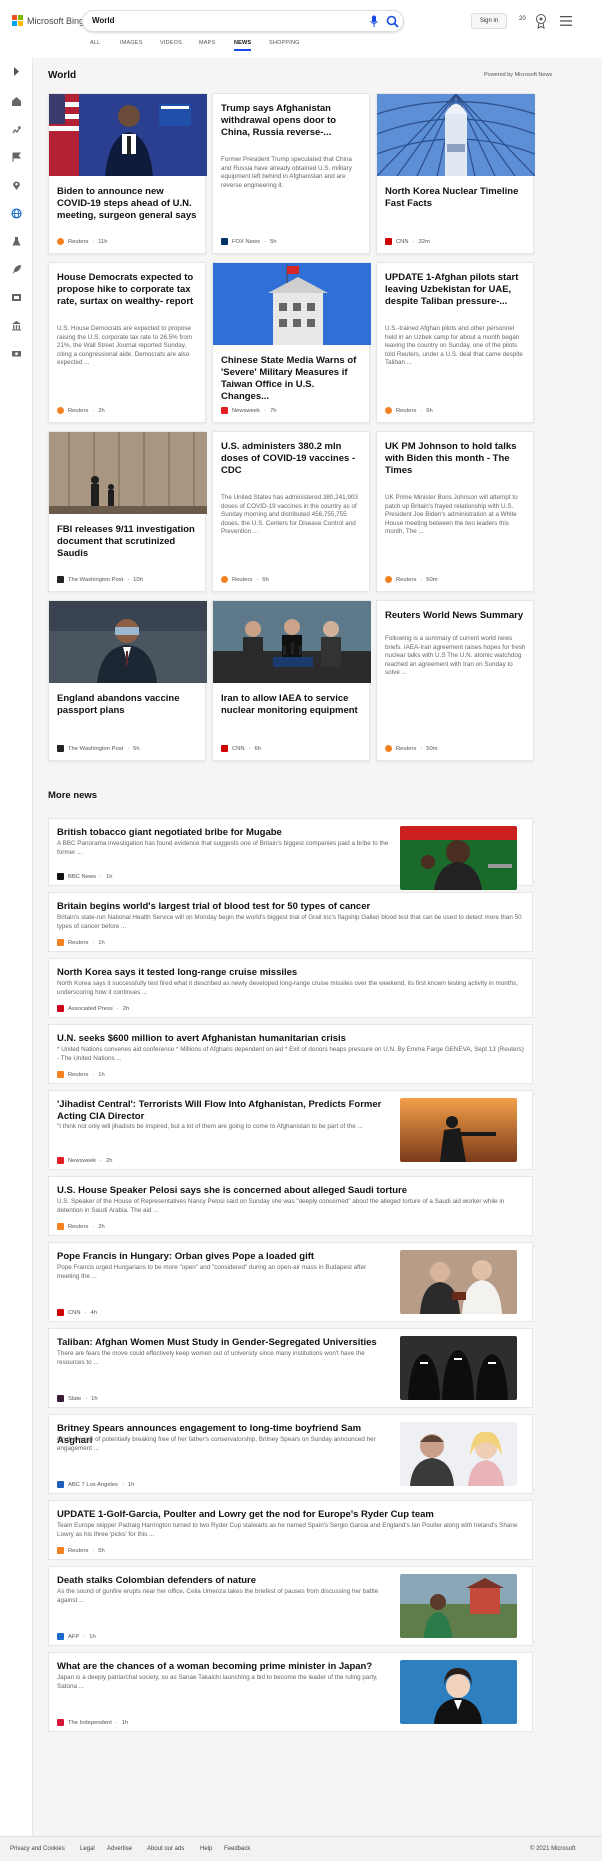 Image resolution: width=602 pixels, height=1861 pixels. Describe the element at coordinates (284, 43) in the screenshot. I see `tab-shopping: SHOPPING` at that location.